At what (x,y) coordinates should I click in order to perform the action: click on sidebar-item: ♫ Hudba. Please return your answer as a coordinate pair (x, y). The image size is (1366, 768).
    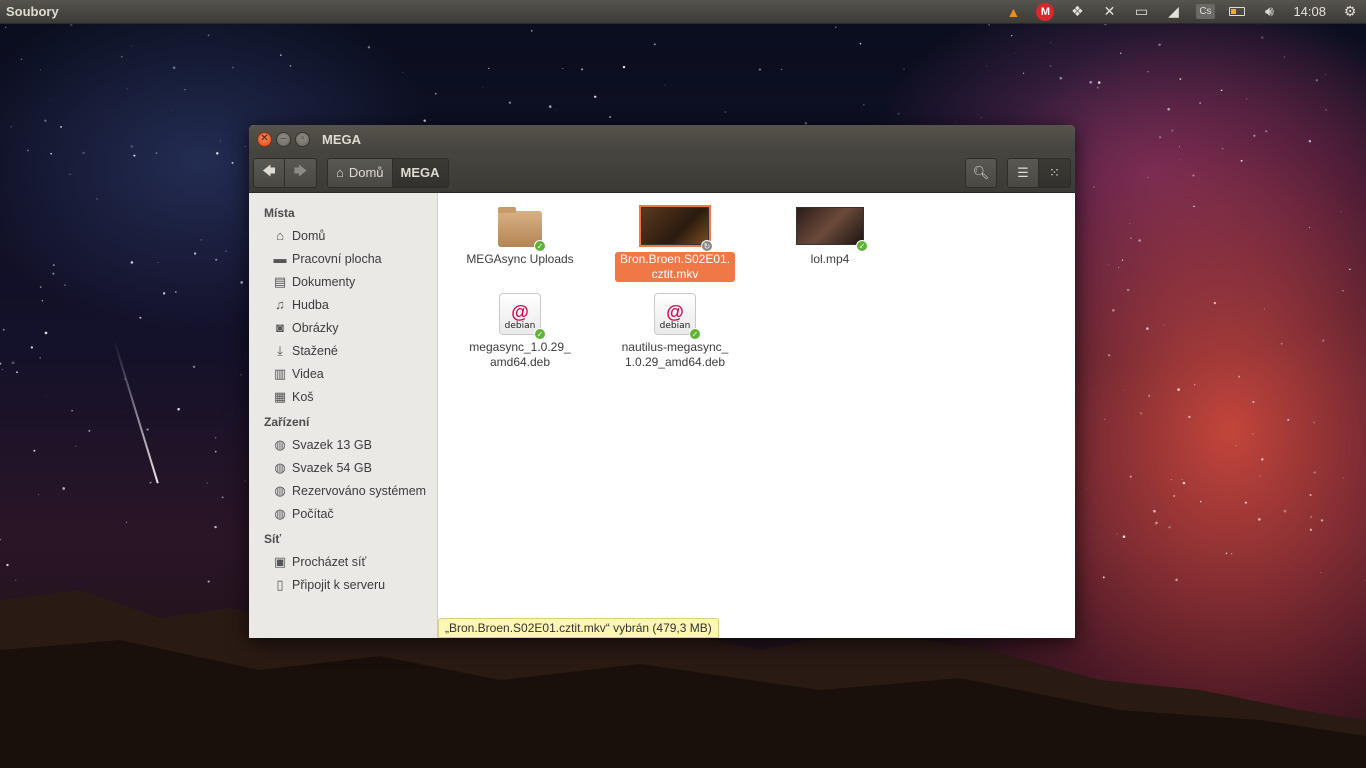
    Looking at the image, I should click on (343, 304).